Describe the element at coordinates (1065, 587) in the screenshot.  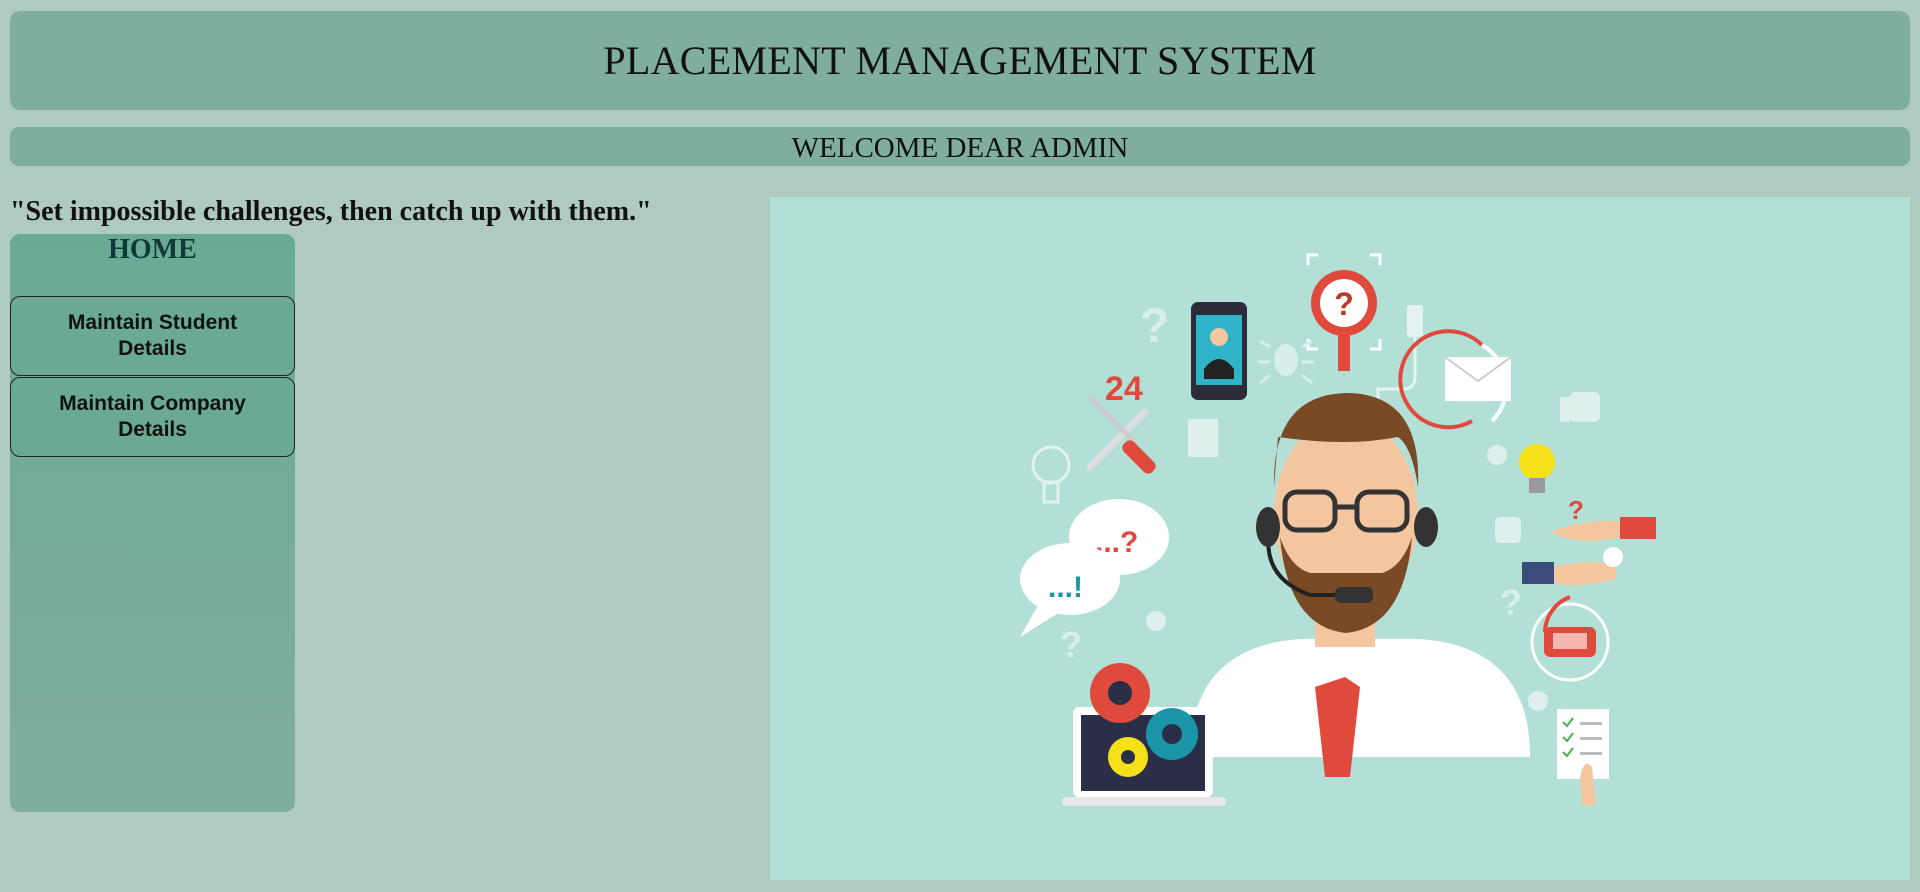
I see `speech-bubble-exclaim: ...!` at that location.